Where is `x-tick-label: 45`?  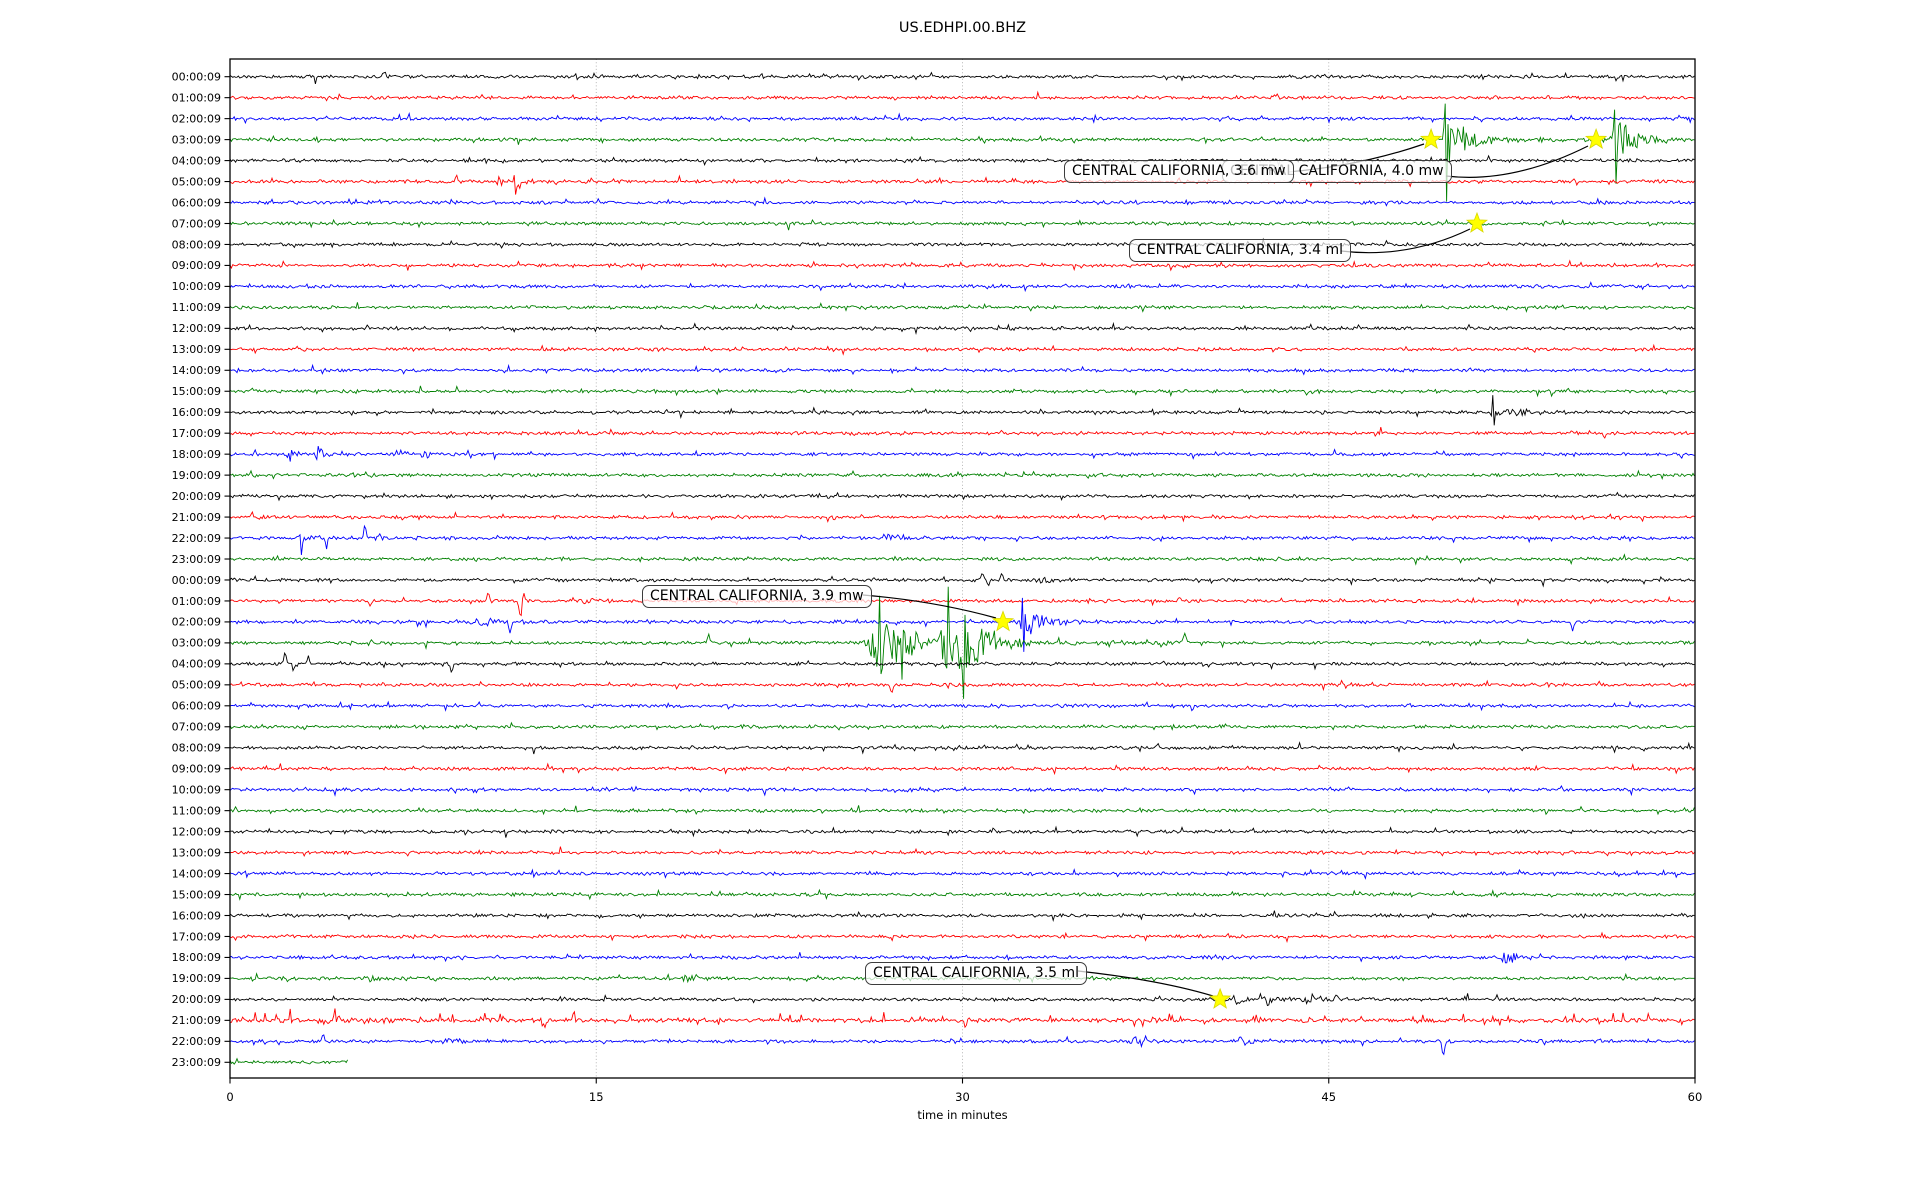 x-tick-label: 45 is located at coordinates (1329, 1097).